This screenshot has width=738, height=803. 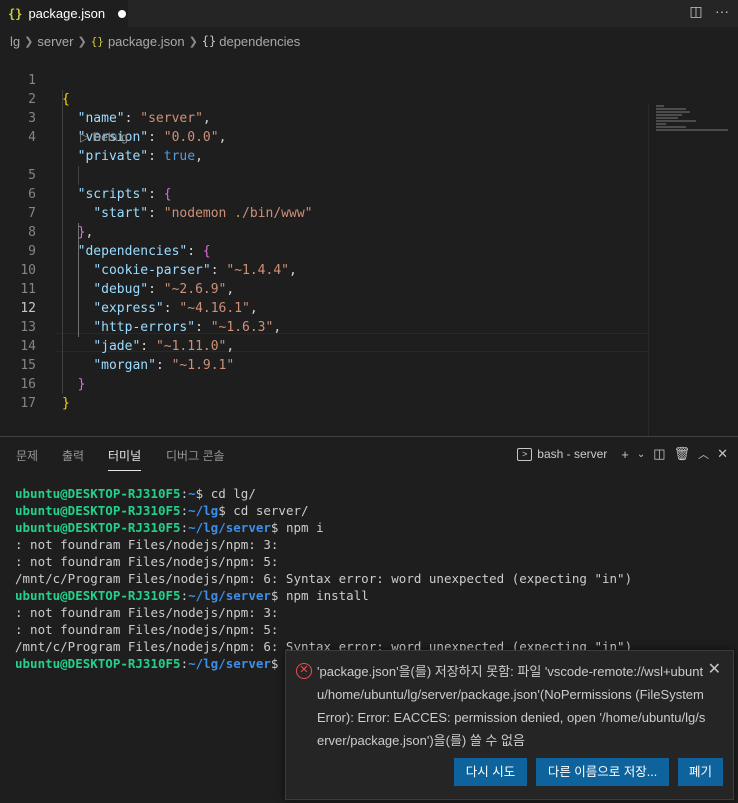 I want to click on code-line: 6 "start": "nodemon ./bin/www", so click(x=330, y=193).